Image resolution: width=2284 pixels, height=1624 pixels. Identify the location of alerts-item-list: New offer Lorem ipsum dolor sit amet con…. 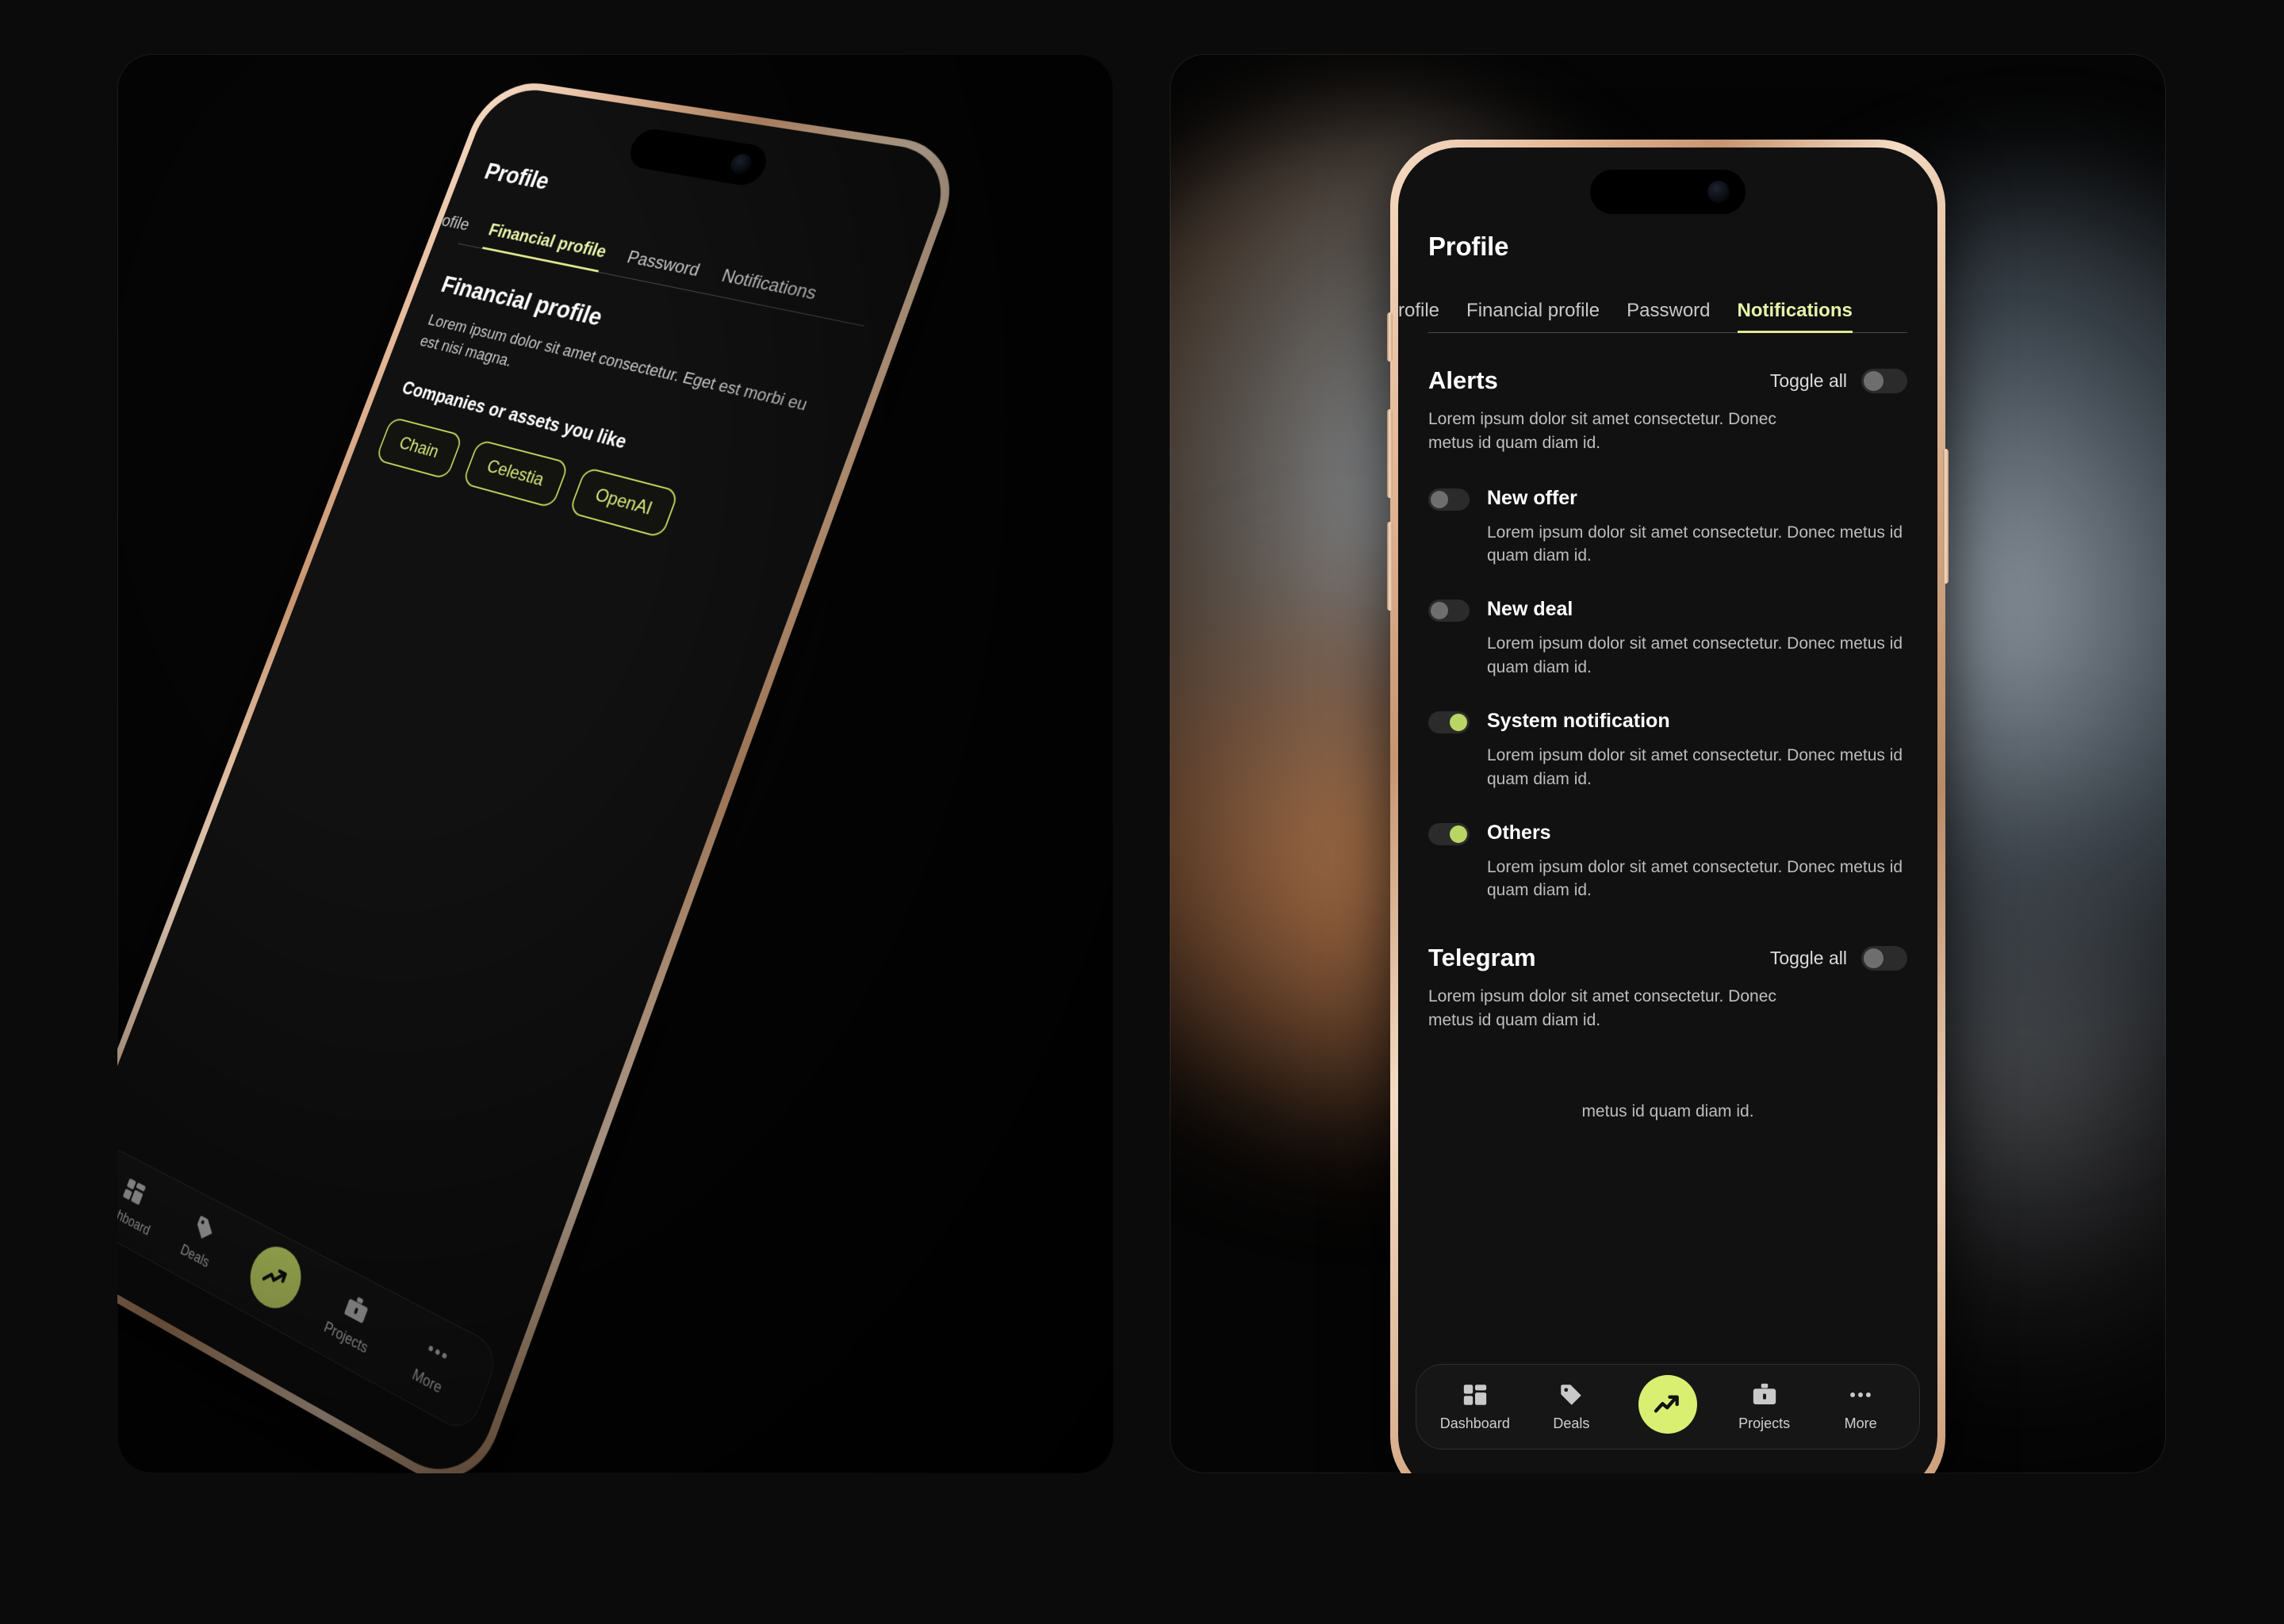
(1667, 694).